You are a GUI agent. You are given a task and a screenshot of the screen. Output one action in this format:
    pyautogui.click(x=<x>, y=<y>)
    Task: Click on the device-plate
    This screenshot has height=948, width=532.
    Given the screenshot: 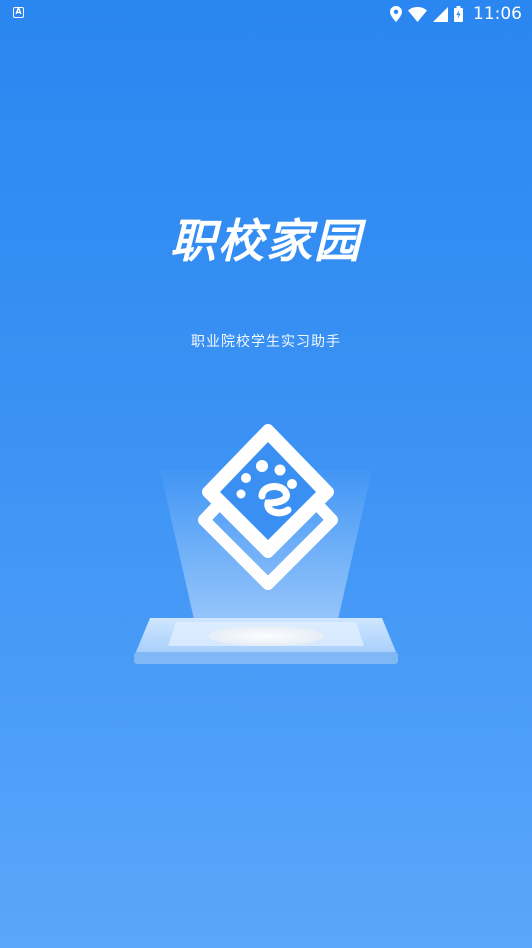 What is the action you would take?
    pyautogui.click(x=266, y=641)
    